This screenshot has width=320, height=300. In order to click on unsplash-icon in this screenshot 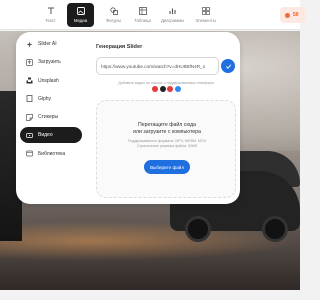, I will do `click(29, 80)`.